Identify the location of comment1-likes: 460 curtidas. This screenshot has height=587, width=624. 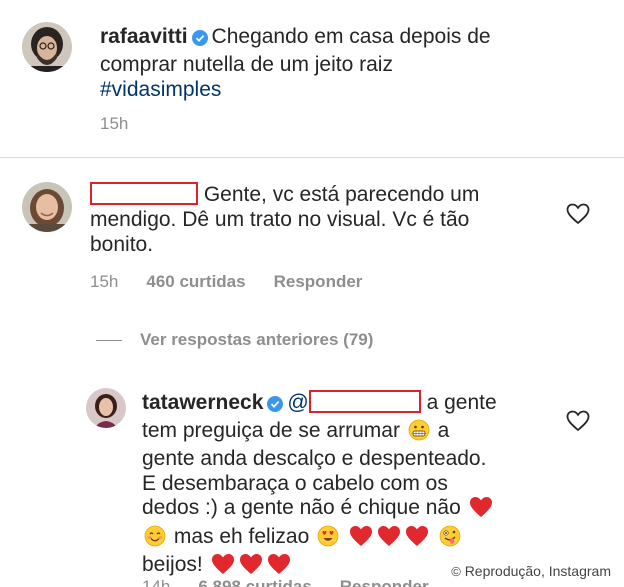
(195, 282).